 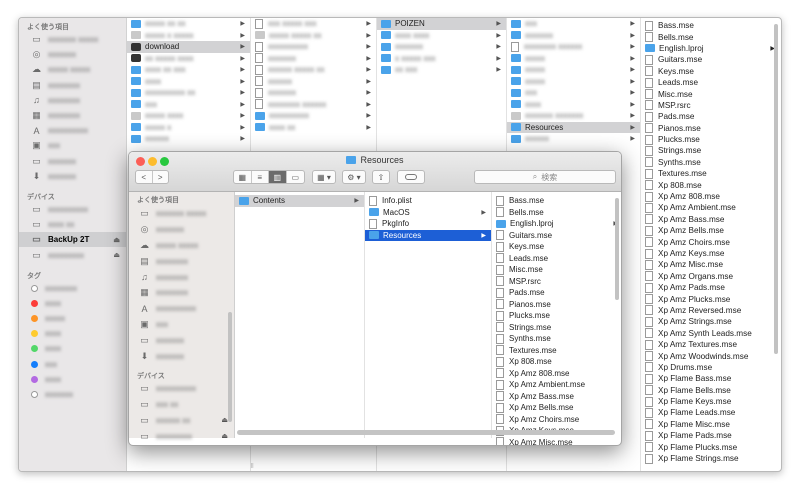 What do you see at coordinates (573, 127) in the screenshot?
I see `list-item-resources: Resources ▶` at bounding box center [573, 127].